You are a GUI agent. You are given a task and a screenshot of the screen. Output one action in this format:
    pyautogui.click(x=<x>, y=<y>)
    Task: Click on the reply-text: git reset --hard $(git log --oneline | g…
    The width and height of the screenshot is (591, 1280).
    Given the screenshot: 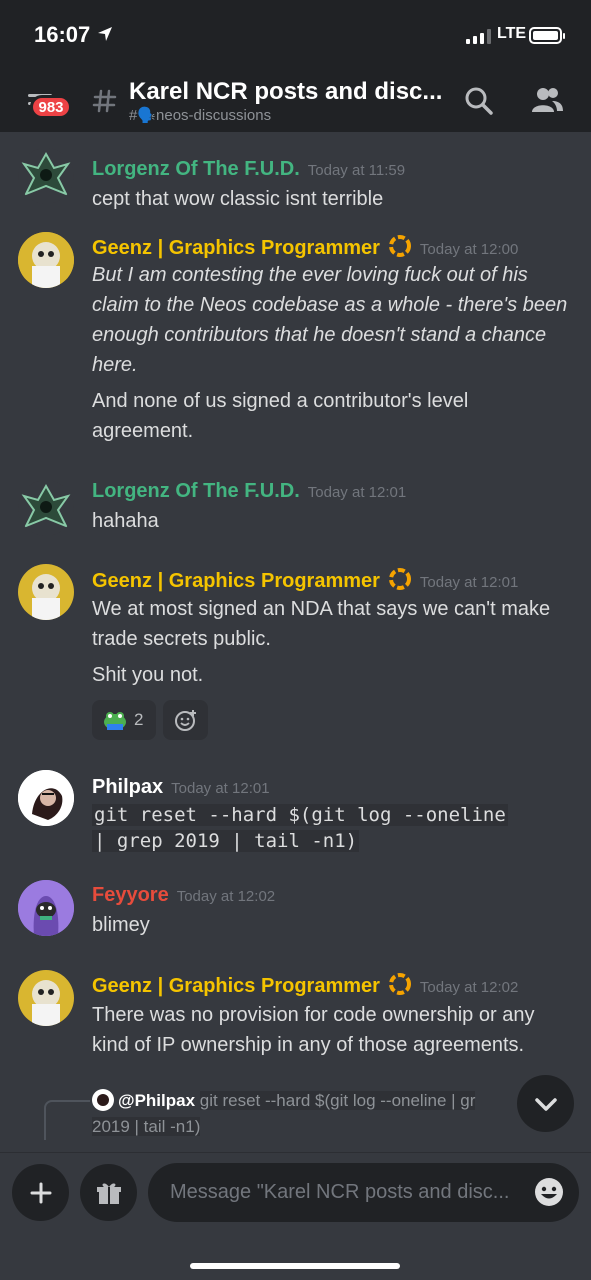 What is the action you would take?
    pyautogui.click(x=337, y=1100)
    